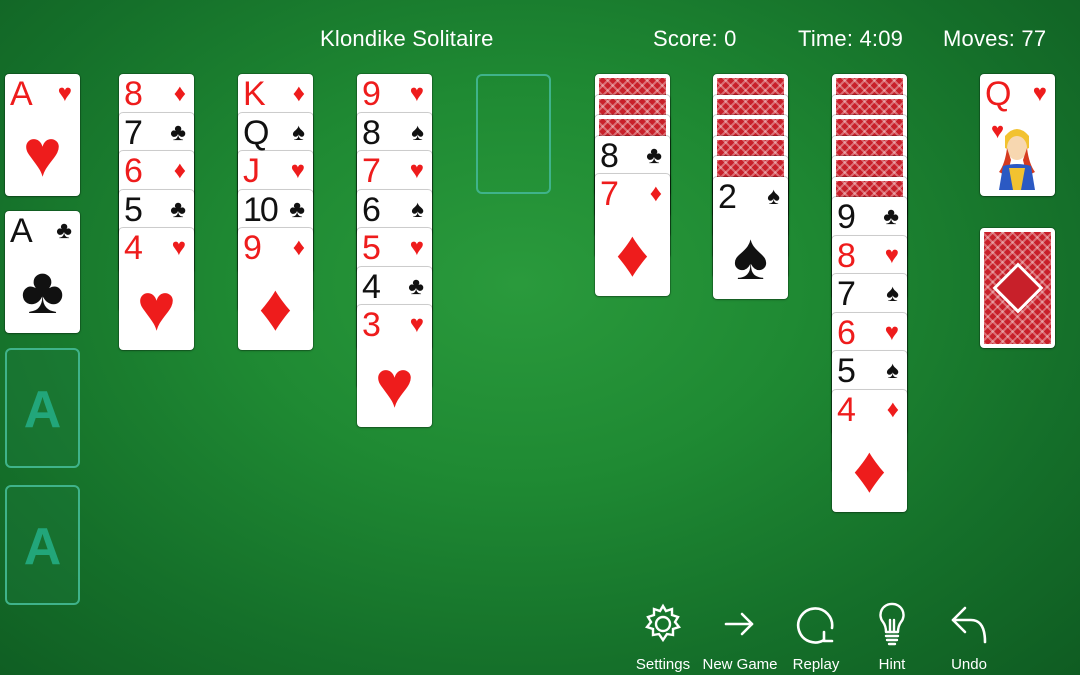 Image resolution: width=1080 pixels, height=675 pixels. I want to click on tableau-card: 4 ♦ ♦, so click(869, 450).